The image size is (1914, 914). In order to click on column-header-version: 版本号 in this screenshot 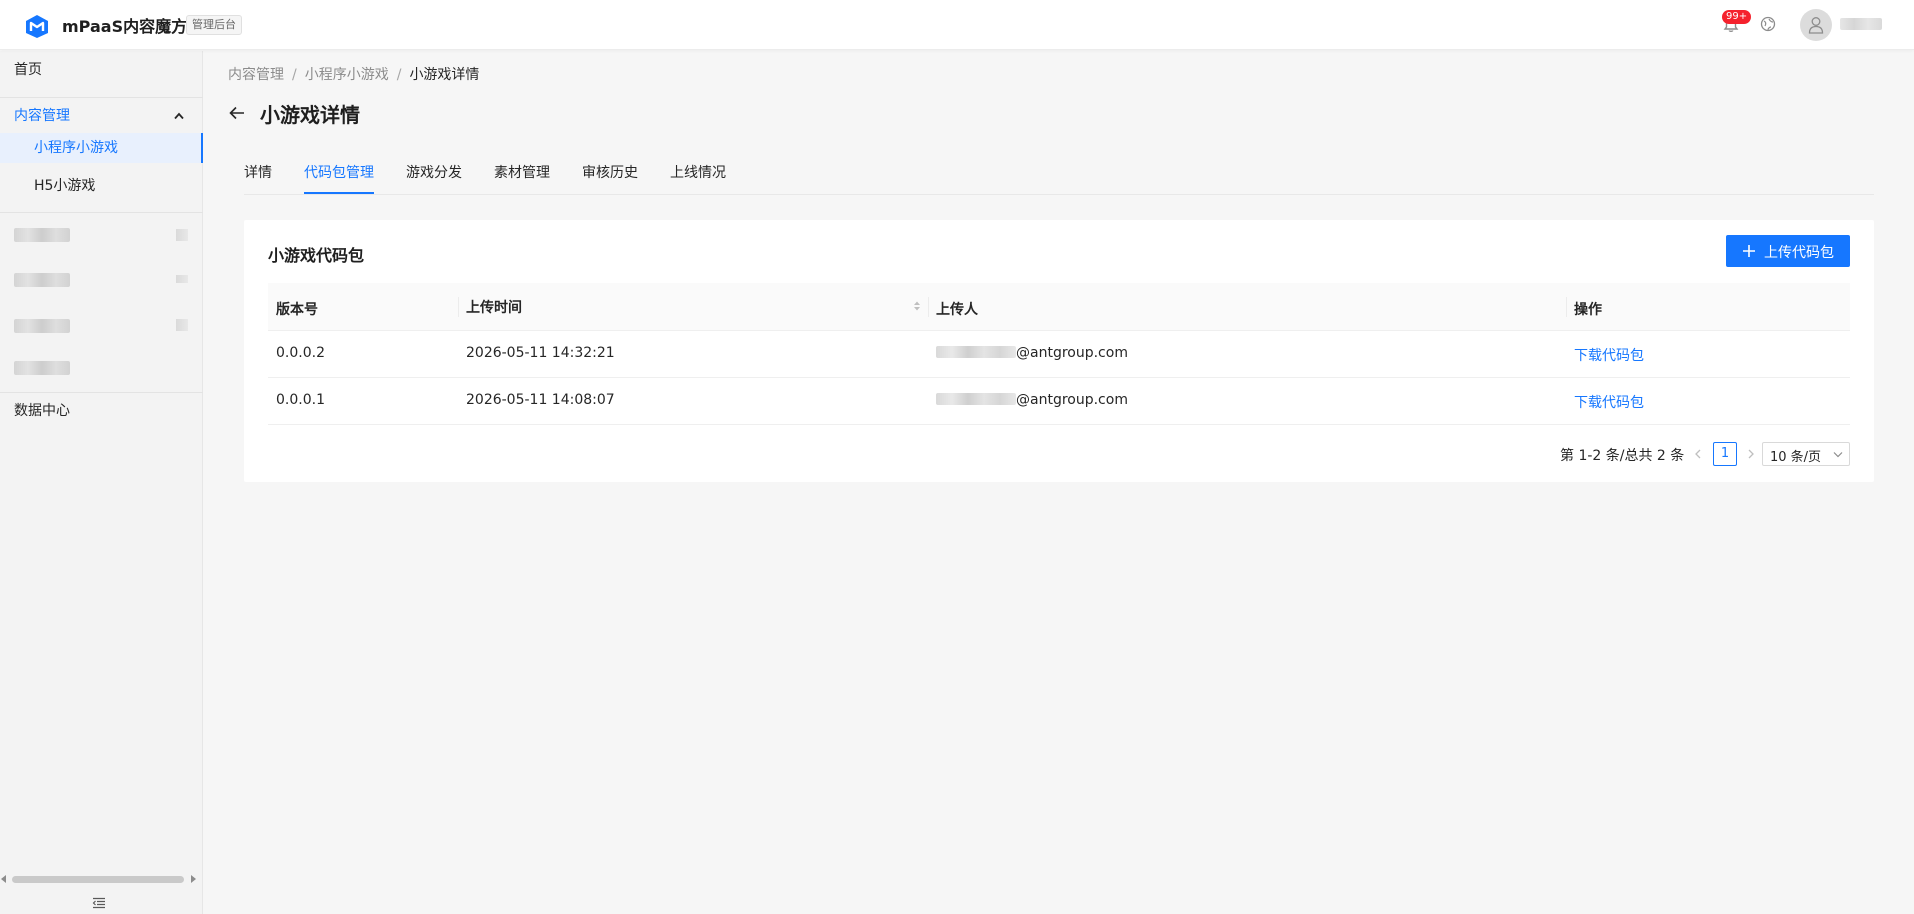, I will do `click(297, 310)`.